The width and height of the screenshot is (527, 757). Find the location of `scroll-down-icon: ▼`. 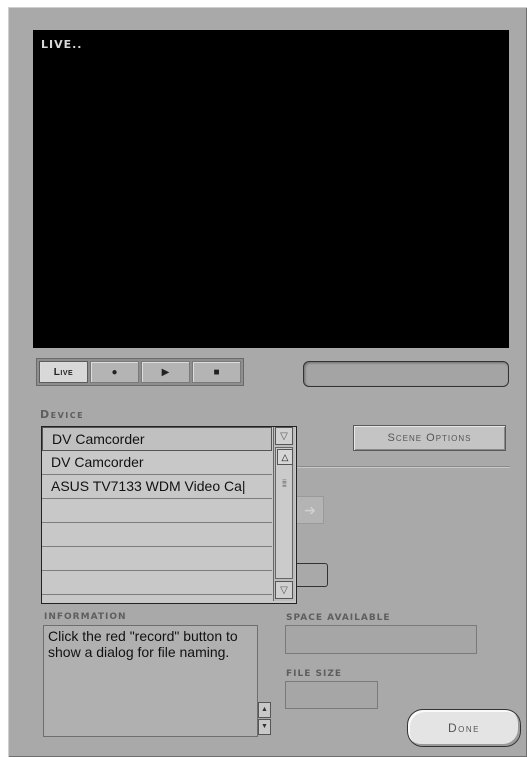

scroll-down-icon: ▼ is located at coordinates (264, 727).